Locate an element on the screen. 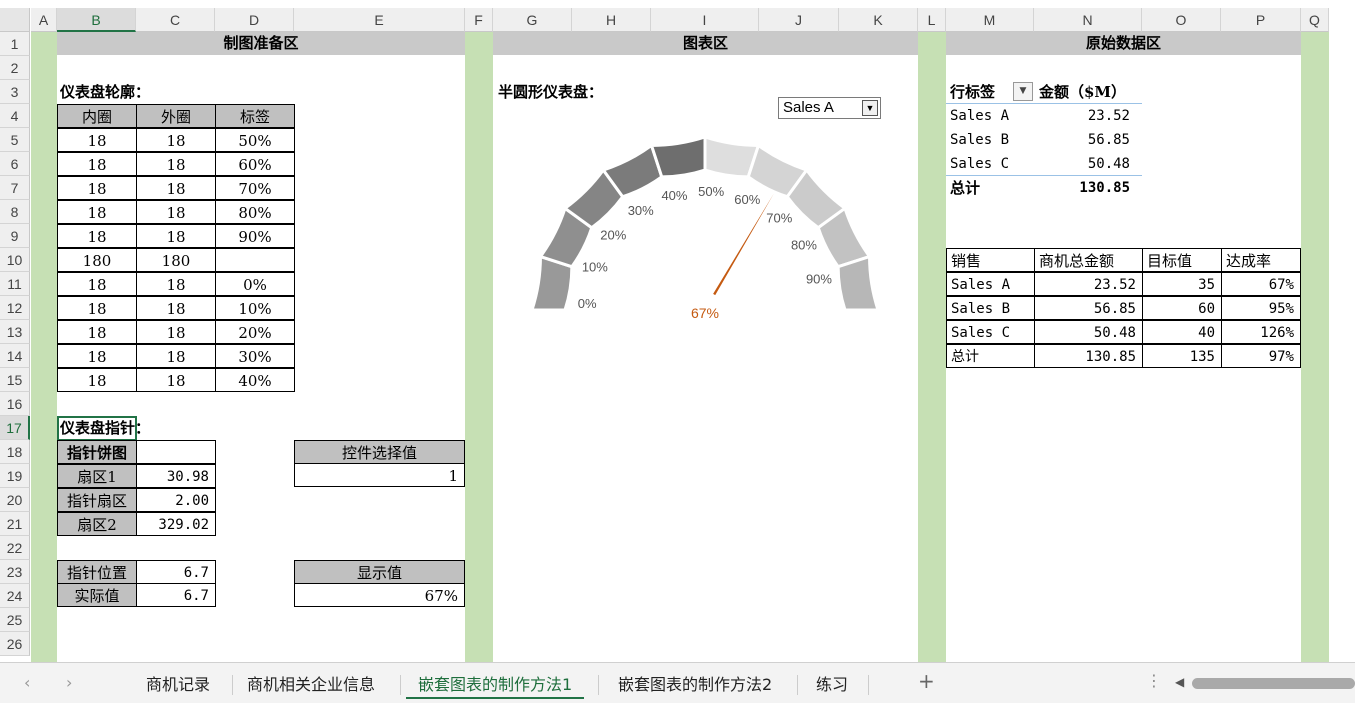  row-header-6: 6 is located at coordinates (15, 164).